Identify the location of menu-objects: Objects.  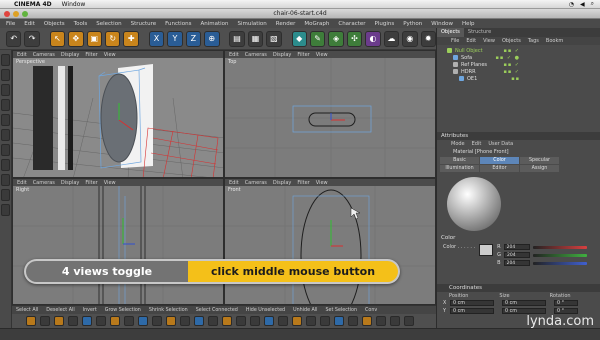
(54, 24).